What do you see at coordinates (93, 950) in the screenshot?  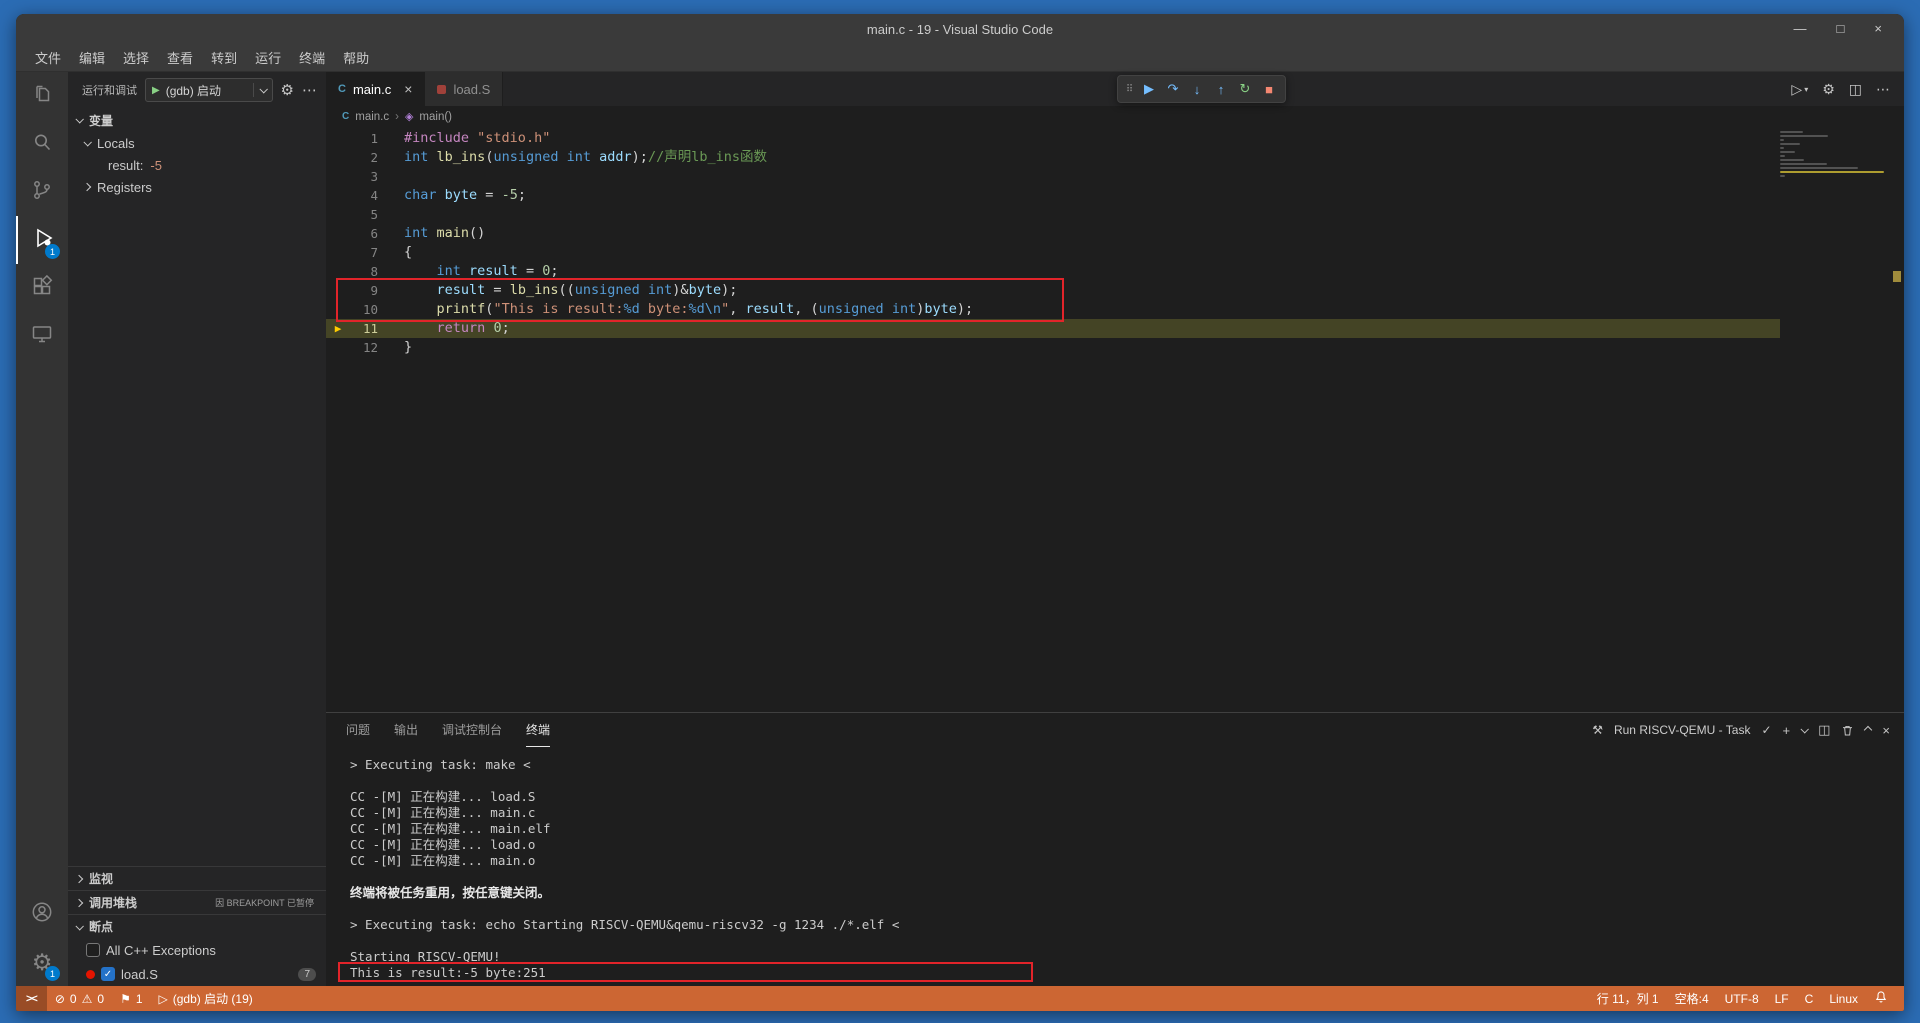 I see `checkbox-unchecked` at bounding box center [93, 950].